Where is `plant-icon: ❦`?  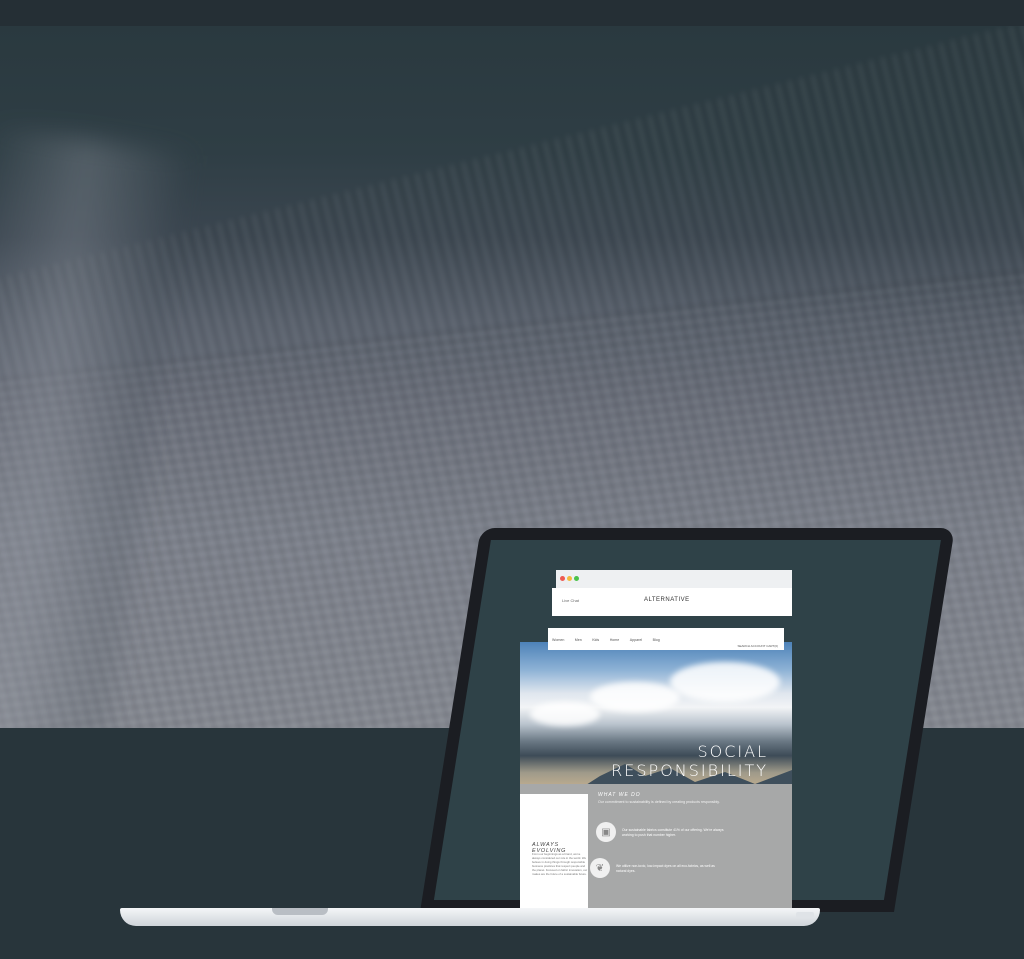
plant-icon: ❦ is located at coordinates (600, 868).